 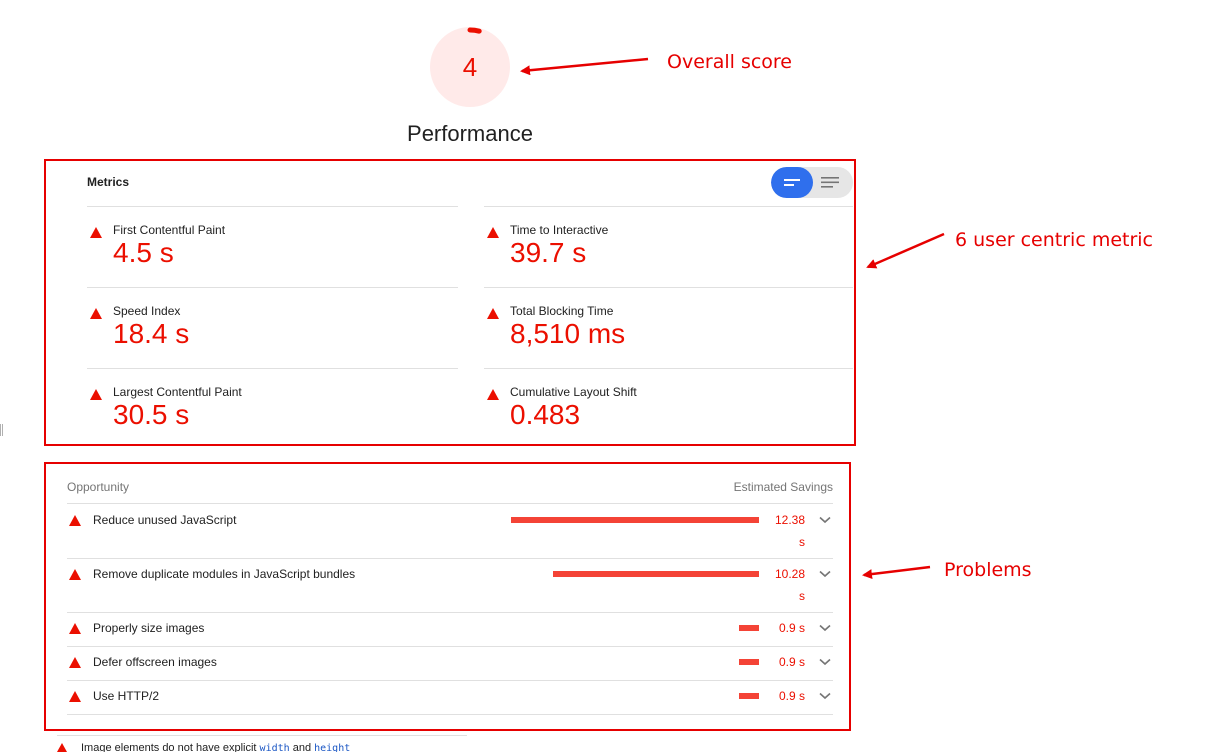 I want to click on metrics-view-toggle, so click(x=812, y=182).